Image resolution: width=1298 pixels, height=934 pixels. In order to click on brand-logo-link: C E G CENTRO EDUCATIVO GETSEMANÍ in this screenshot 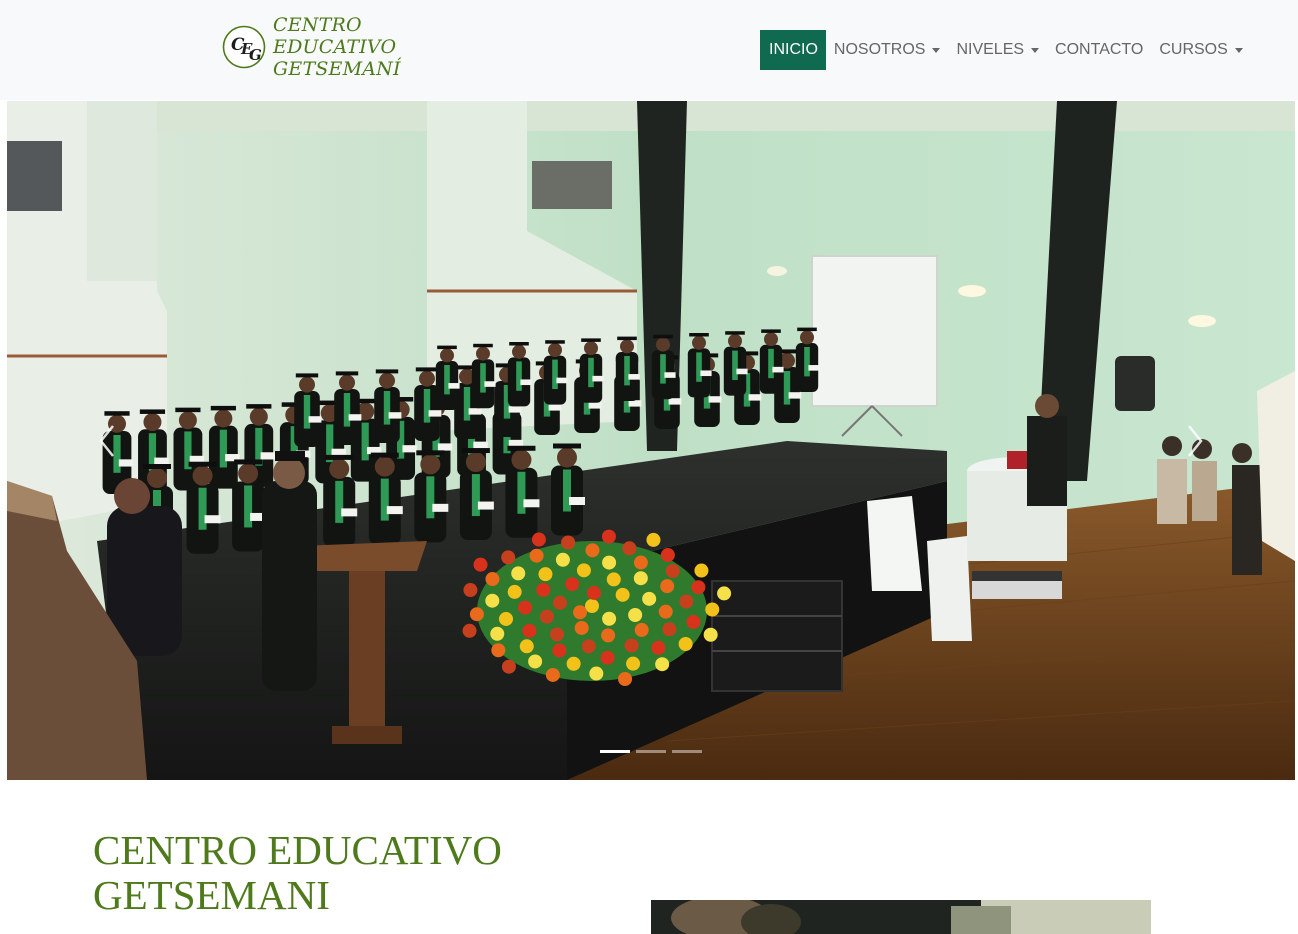, I will do `click(317, 48)`.